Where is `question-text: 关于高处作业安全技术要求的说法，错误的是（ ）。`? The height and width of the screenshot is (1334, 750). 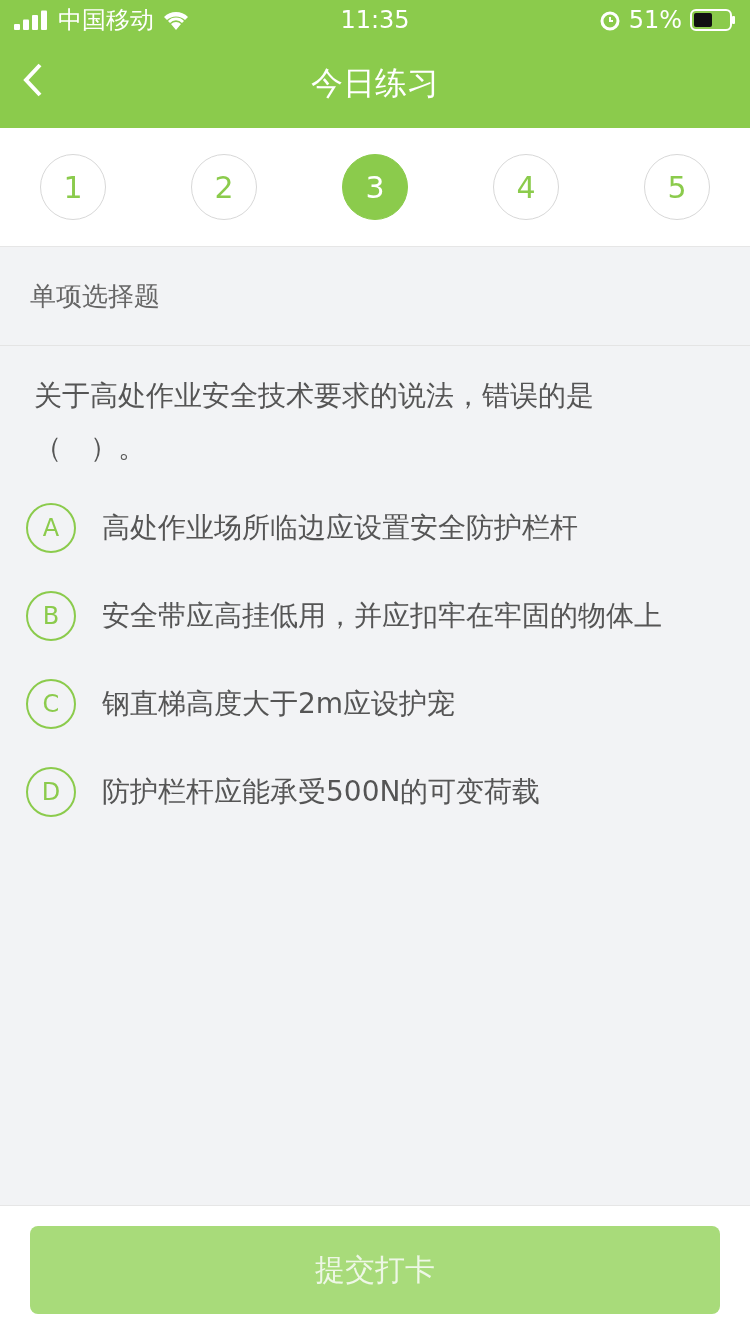
question-text: 关于高处作业安全技术要求的说法，错误的是（ ）。 is located at coordinates (314, 422).